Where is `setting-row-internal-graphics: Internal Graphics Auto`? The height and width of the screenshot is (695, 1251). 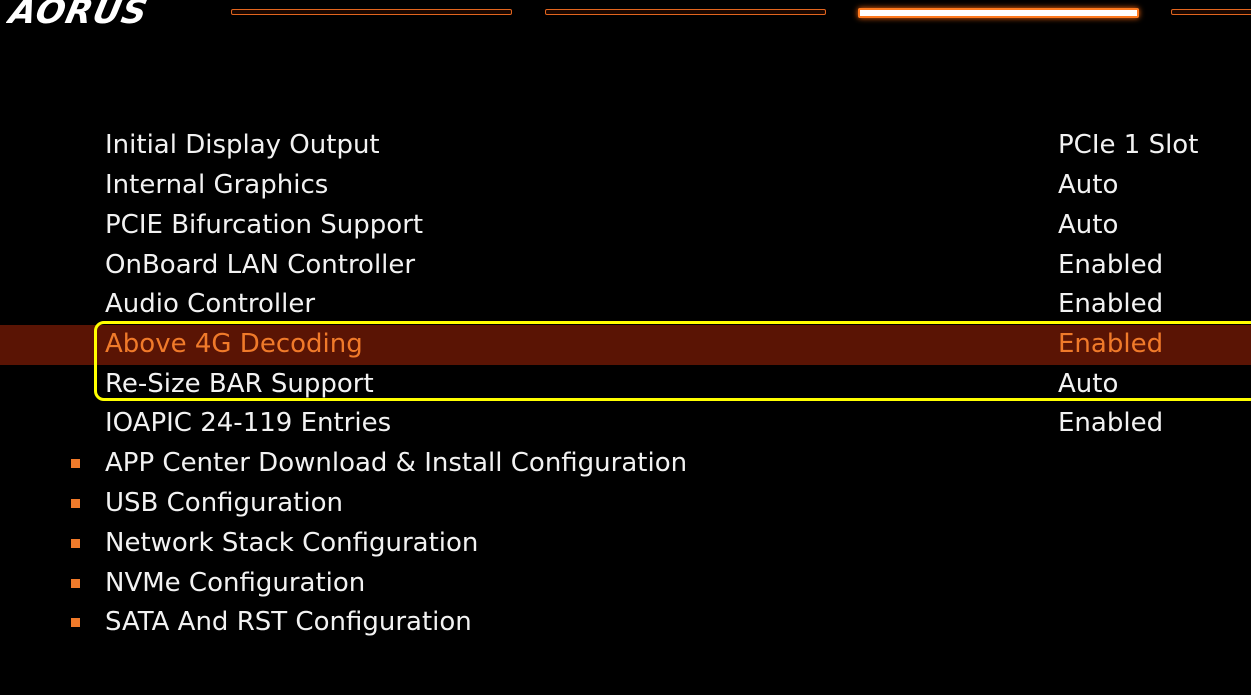 setting-row-internal-graphics: Internal Graphics Auto is located at coordinates (625, 186).